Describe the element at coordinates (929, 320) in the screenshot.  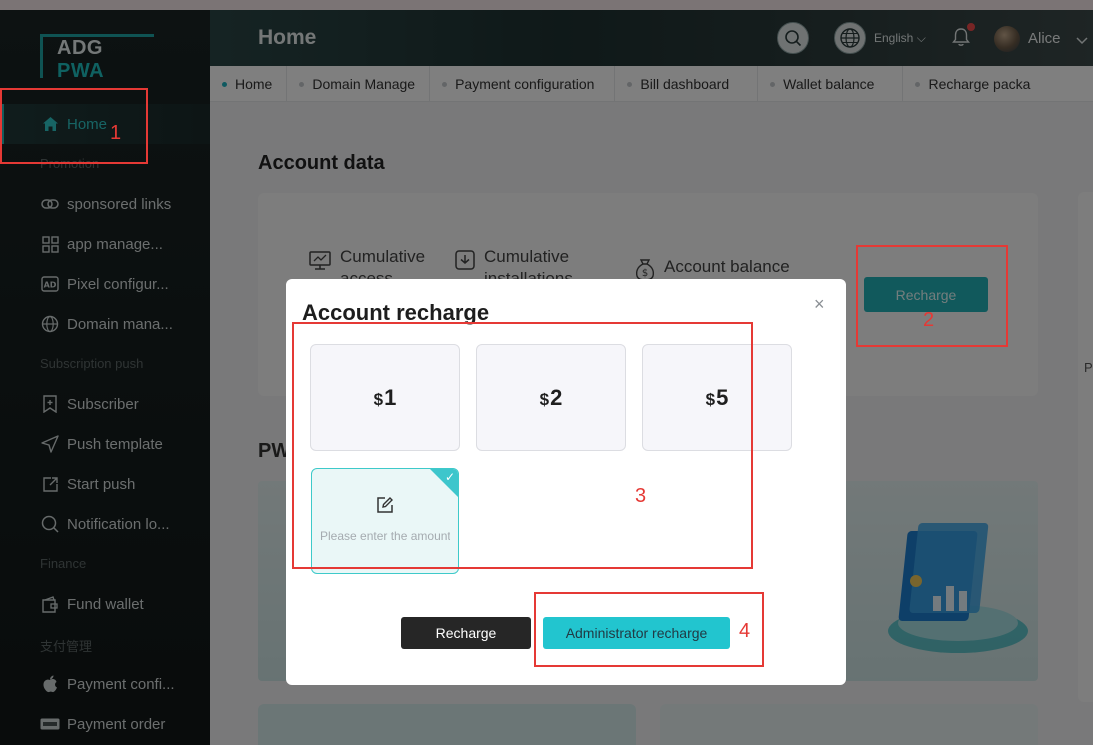
I see `annotation-number-2: 2` at that location.